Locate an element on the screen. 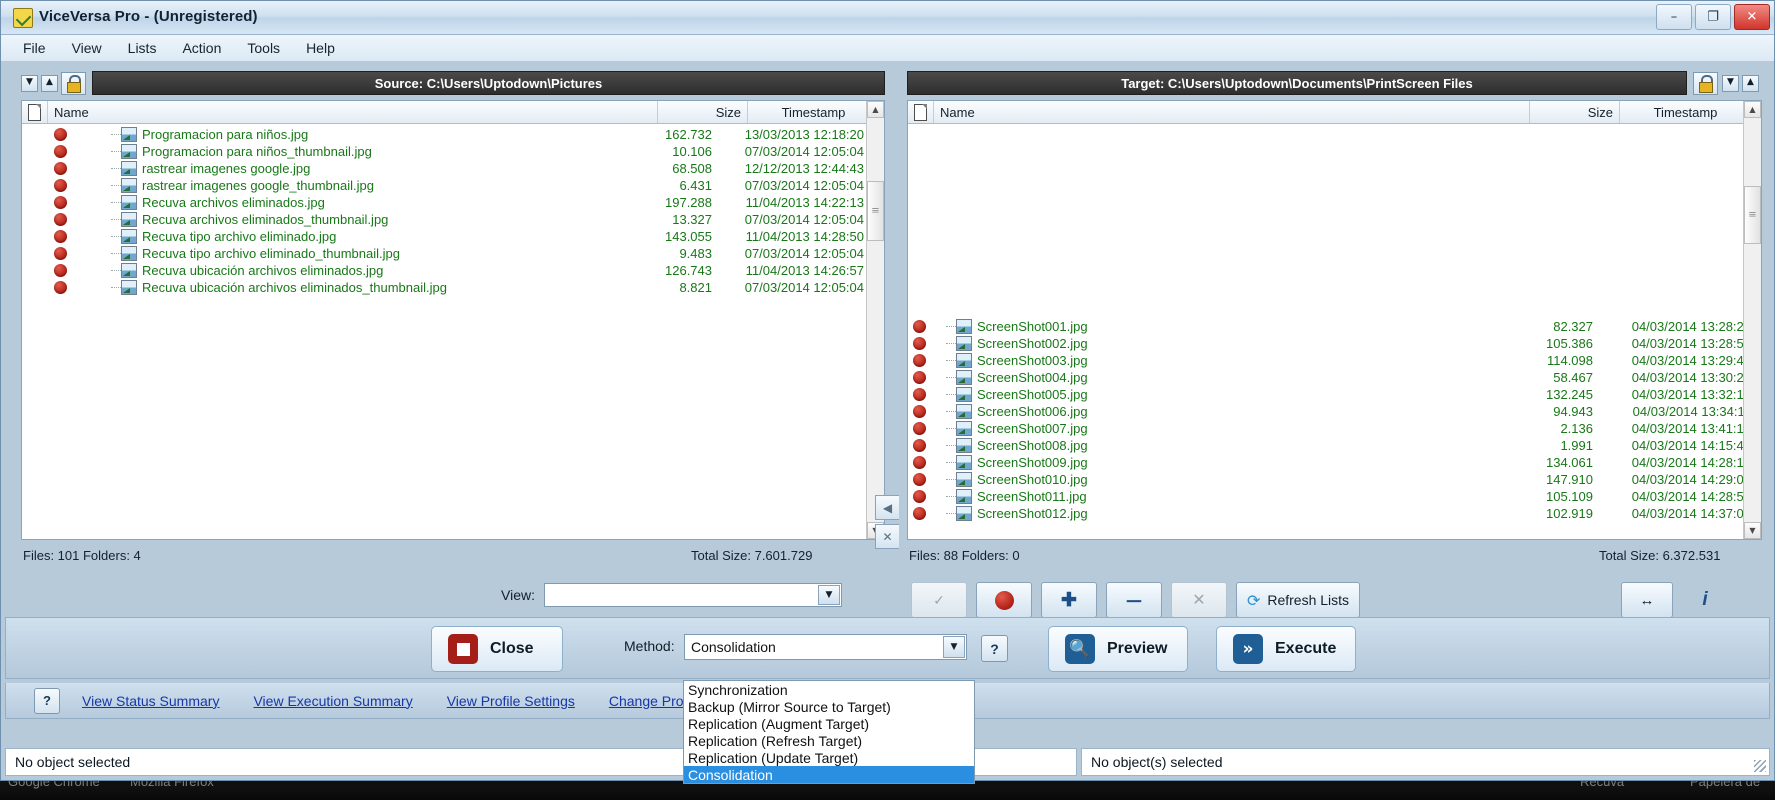 This screenshot has width=1775, height=800. source-vertical-scrollbar: ▲ ▼ is located at coordinates (875, 320).